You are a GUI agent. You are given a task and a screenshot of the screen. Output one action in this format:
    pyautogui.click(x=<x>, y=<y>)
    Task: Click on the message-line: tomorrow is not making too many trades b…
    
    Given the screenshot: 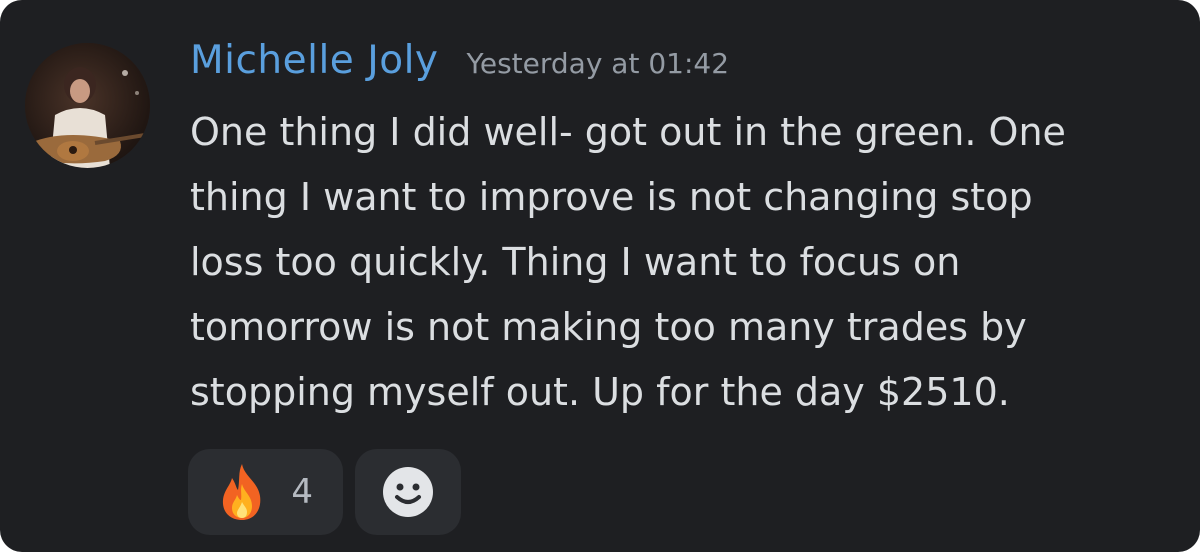 What is the action you would take?
    pyautogui.click(x=608, y=327)
    